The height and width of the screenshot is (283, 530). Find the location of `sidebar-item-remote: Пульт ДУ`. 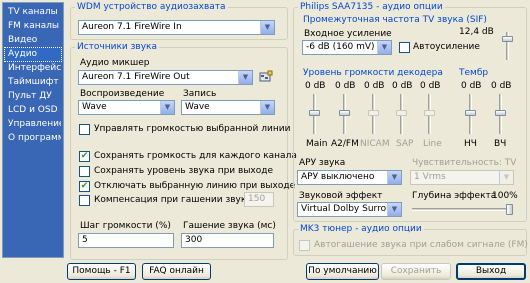

sidebar-item-remote: Пульт ДУ is located at coordinates (33, 96).